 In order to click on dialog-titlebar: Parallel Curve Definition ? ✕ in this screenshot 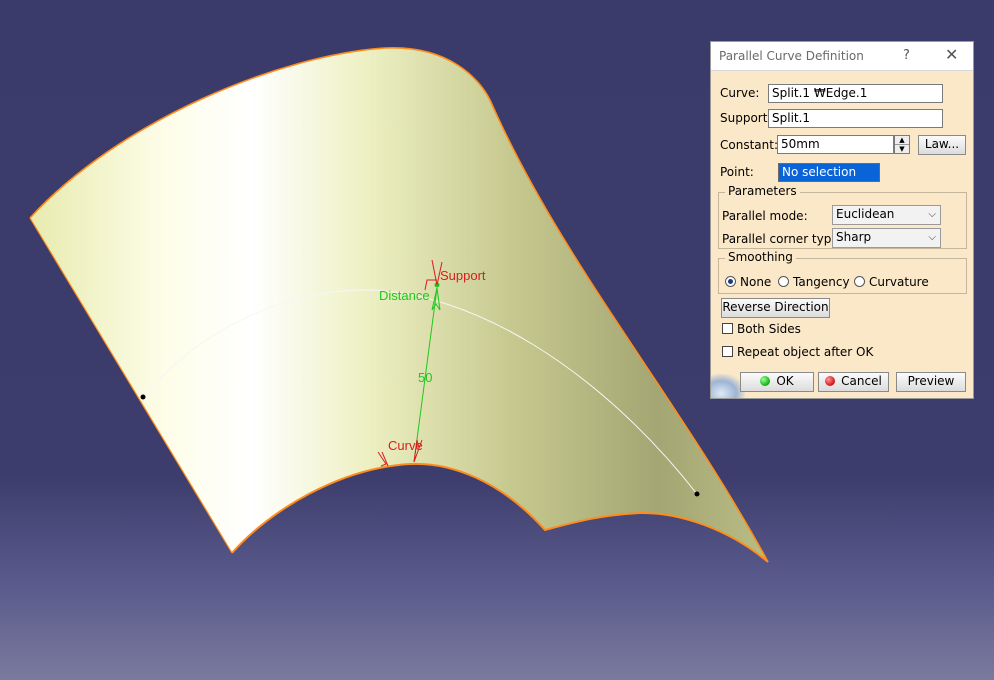, I will do `click(842, 56)`.